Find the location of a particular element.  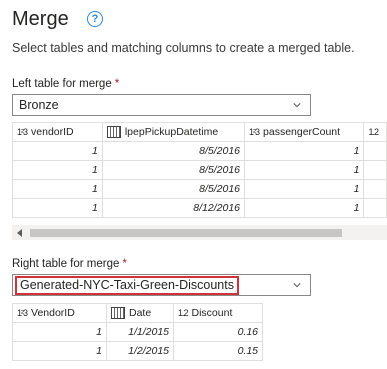

cell: 1/2/2015 is located at coordinates (140, 351).